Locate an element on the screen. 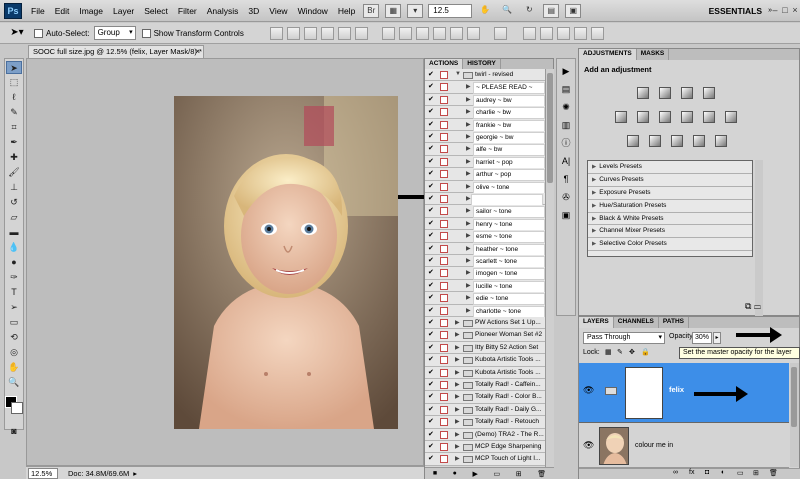  action-label: audrey ~ bw is located at coordinates (509, 100).